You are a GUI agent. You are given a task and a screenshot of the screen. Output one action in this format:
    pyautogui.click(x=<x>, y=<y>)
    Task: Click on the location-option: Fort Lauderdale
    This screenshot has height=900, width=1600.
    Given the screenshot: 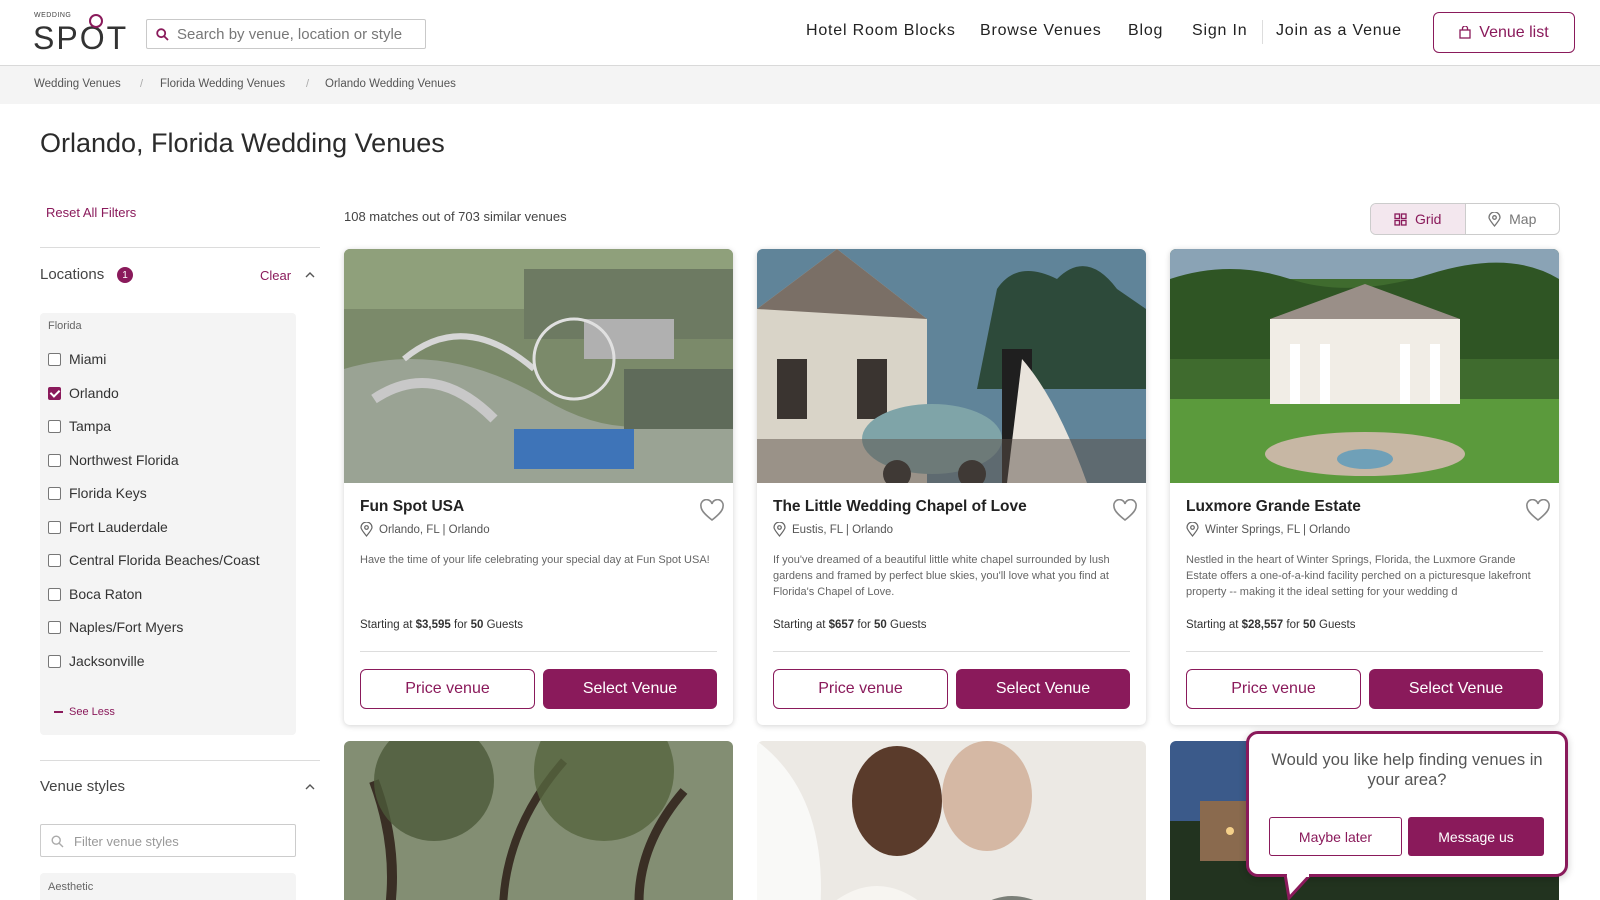 What is the action you would take?
    pyautogui.click(x=108, y=527)
    